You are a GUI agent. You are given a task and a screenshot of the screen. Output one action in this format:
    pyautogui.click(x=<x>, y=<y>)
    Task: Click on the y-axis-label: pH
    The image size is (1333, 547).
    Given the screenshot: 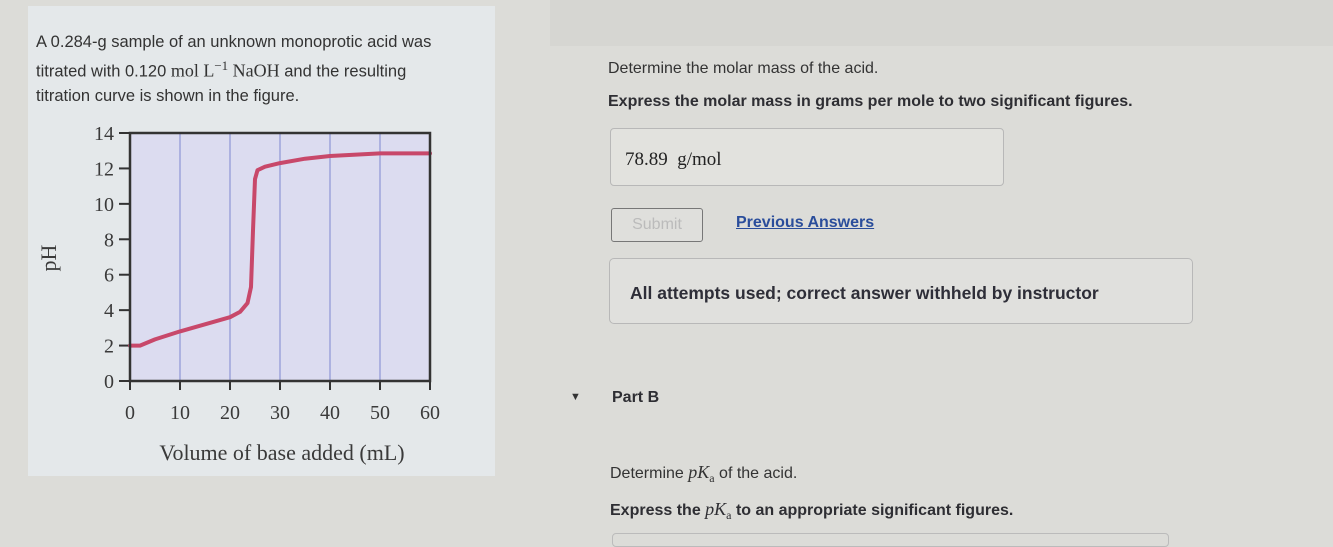 What is the action you would take?
    pyautogui.click(x=48, y=257)
    